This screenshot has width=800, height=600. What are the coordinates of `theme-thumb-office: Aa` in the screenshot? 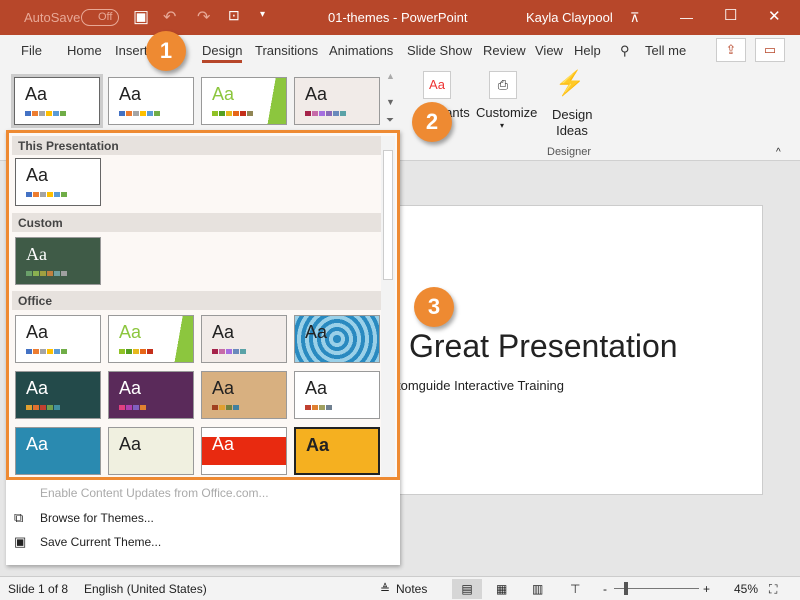 It's located at (151, 101).